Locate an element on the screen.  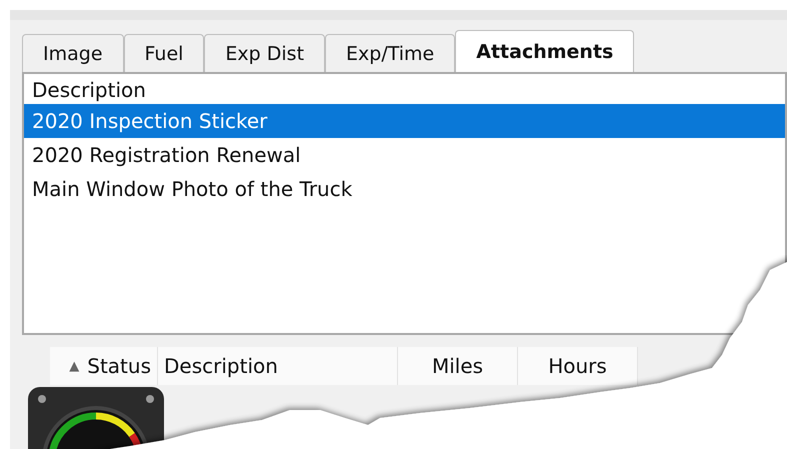
column-title: Hours is located at coordinates (577, 366).